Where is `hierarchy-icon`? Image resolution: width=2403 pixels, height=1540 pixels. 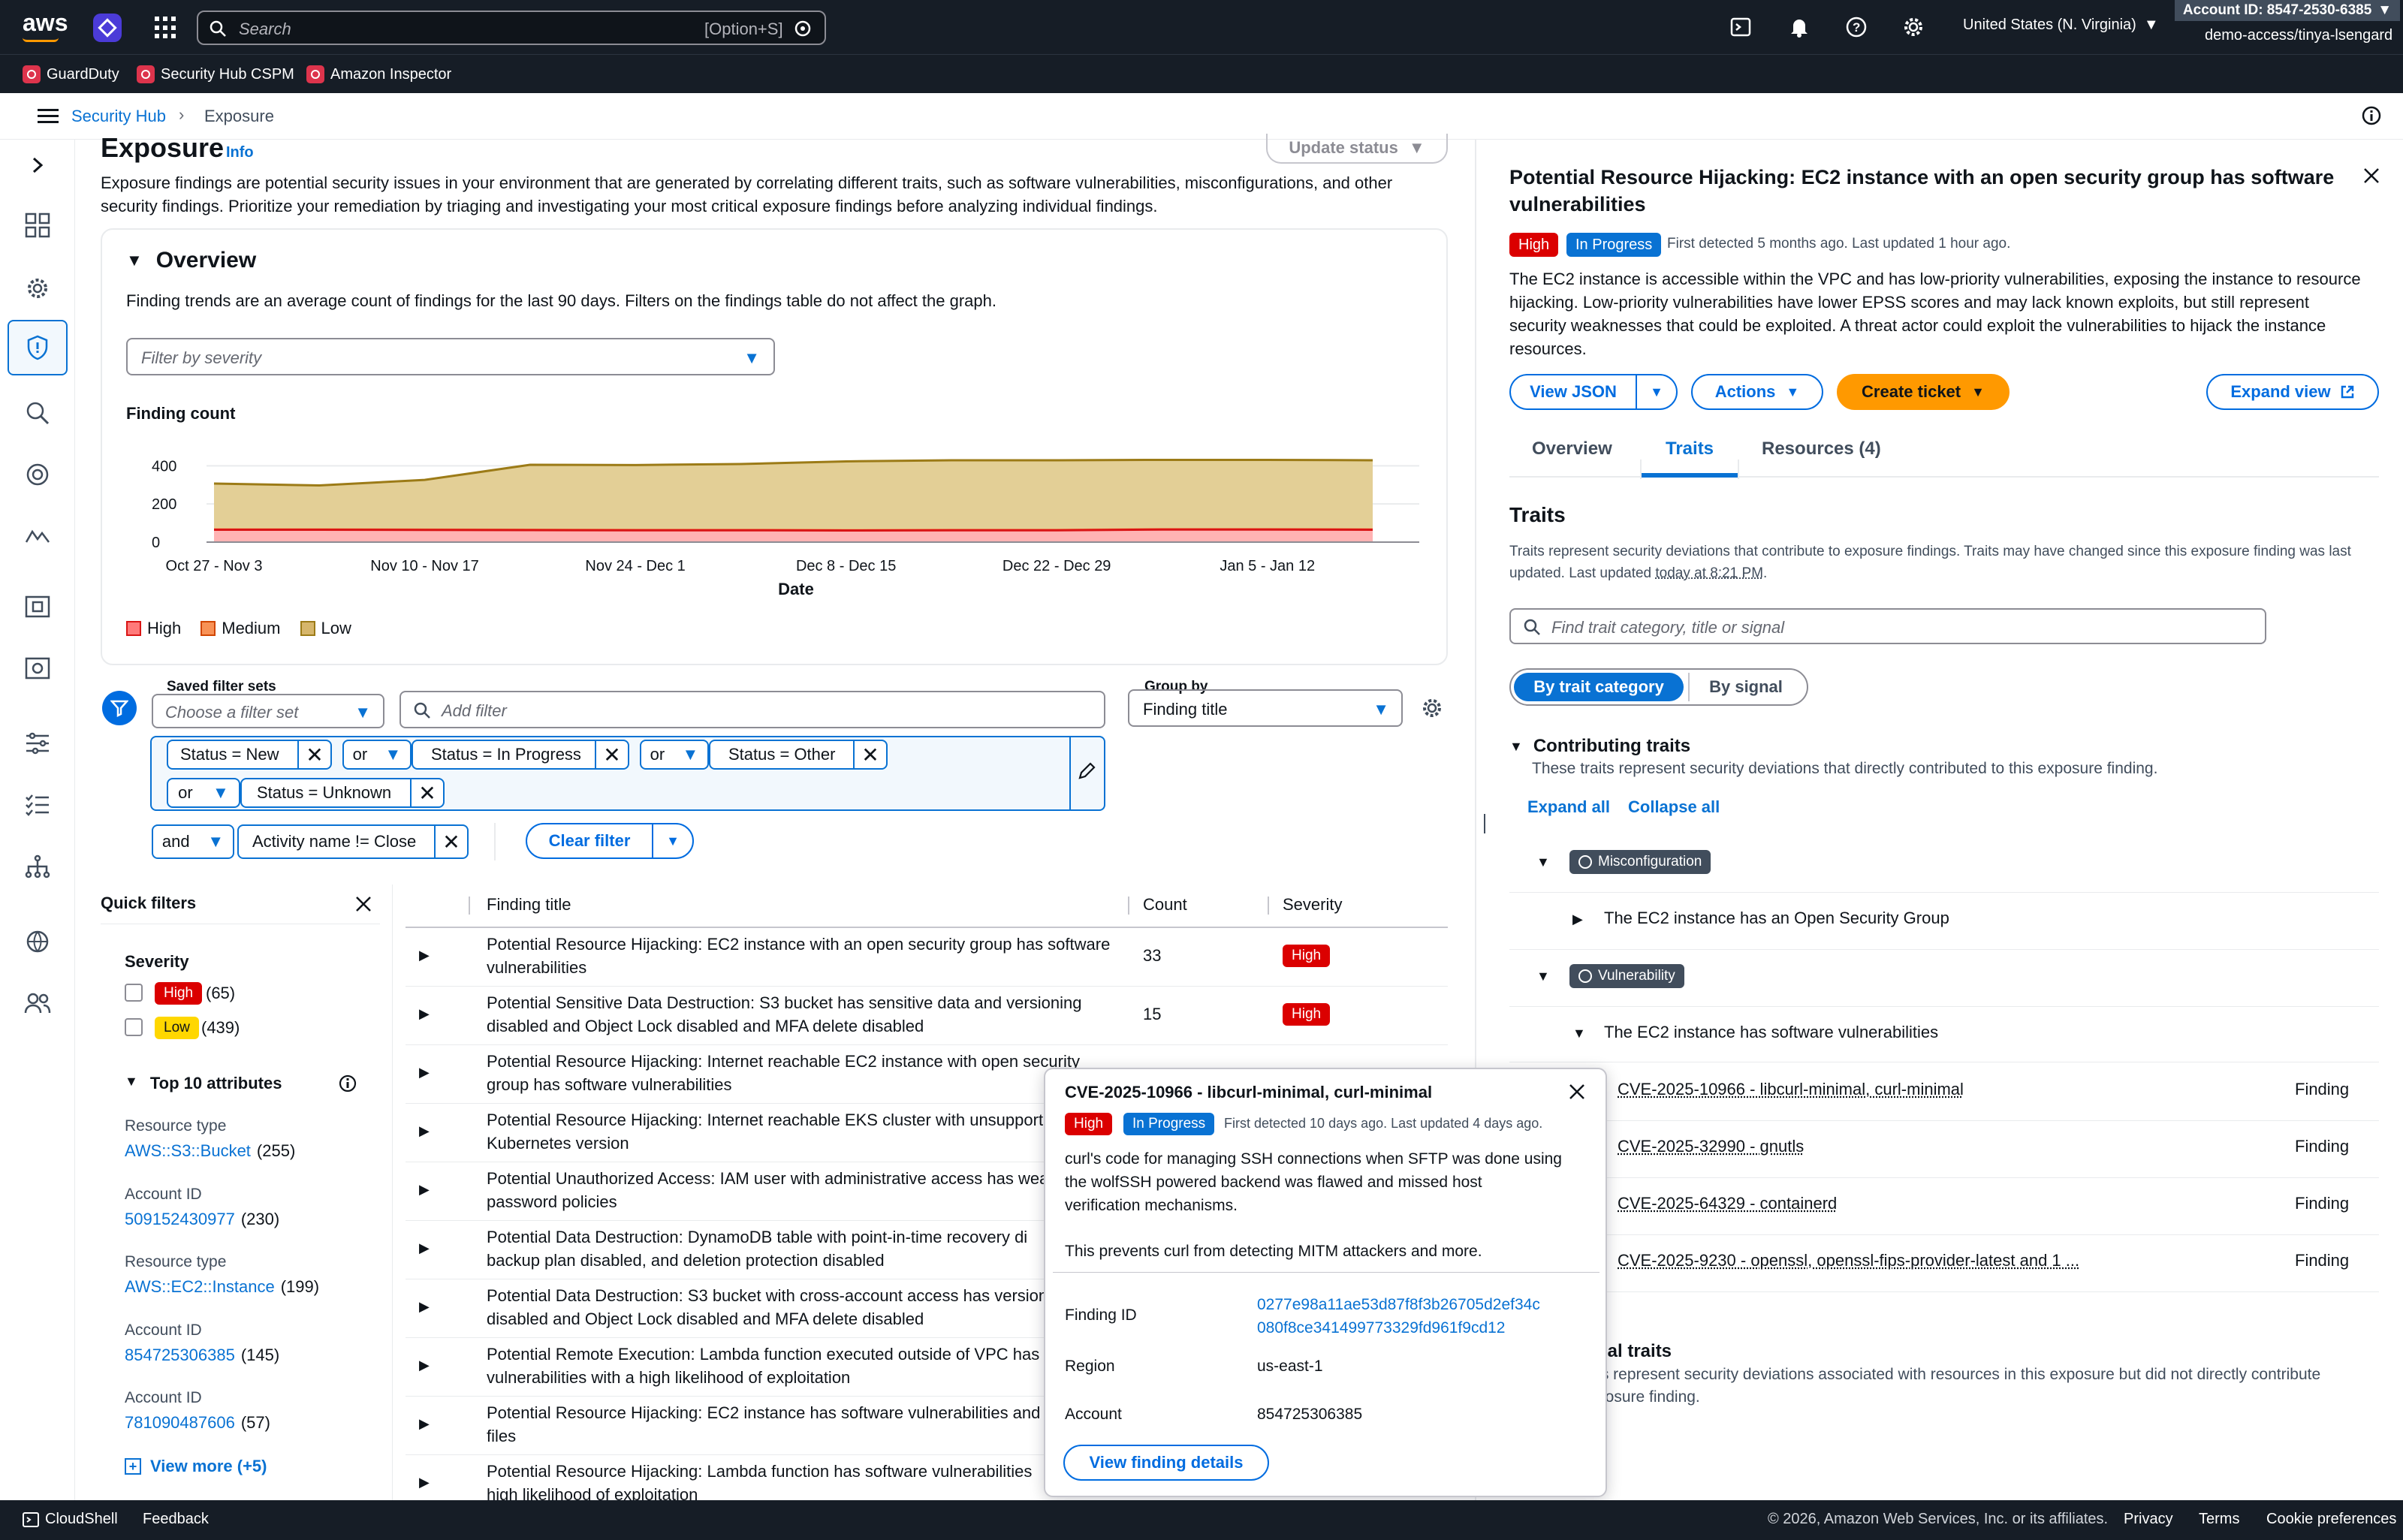
hierarchy-icon is located at coordinates (38, 866).